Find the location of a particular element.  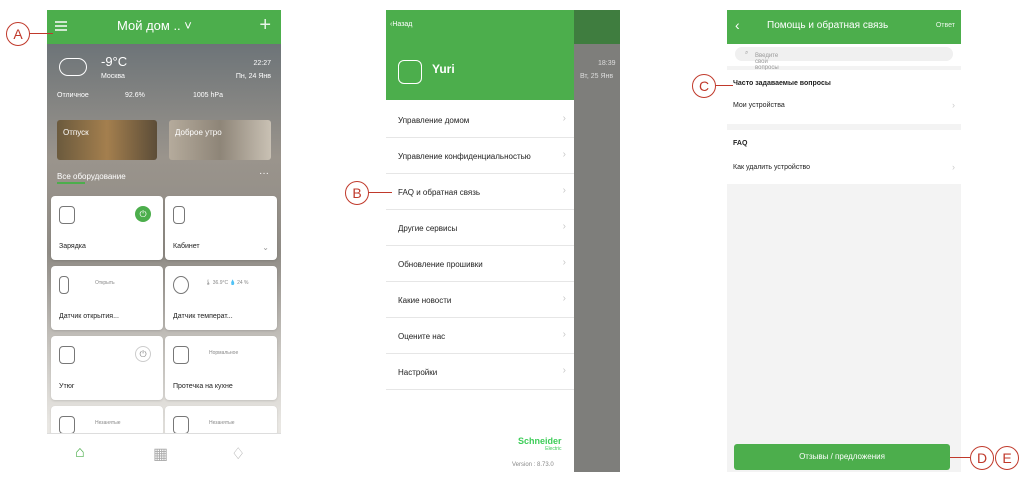

callout-d-line is located at coordinates (960, 457).